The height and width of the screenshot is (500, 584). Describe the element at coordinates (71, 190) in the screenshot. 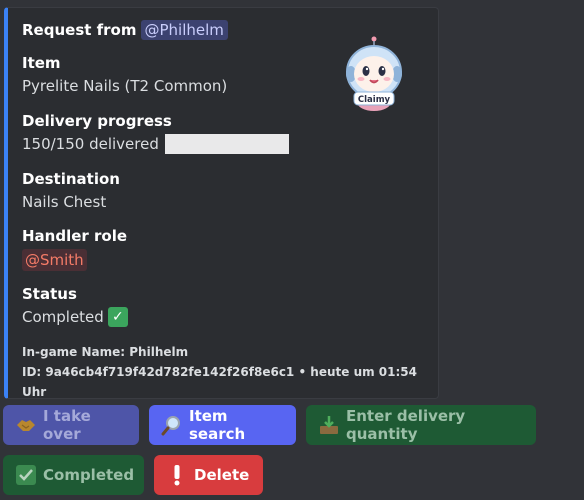

I see `field-destination: Destination Nails Chest` at that location.